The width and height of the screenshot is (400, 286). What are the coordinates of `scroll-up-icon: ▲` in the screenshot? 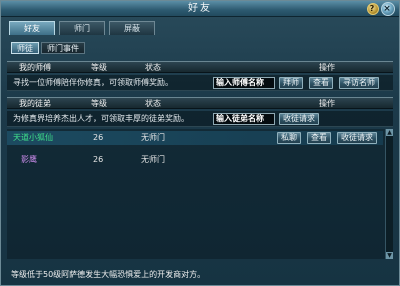 It's located at (389, 132).